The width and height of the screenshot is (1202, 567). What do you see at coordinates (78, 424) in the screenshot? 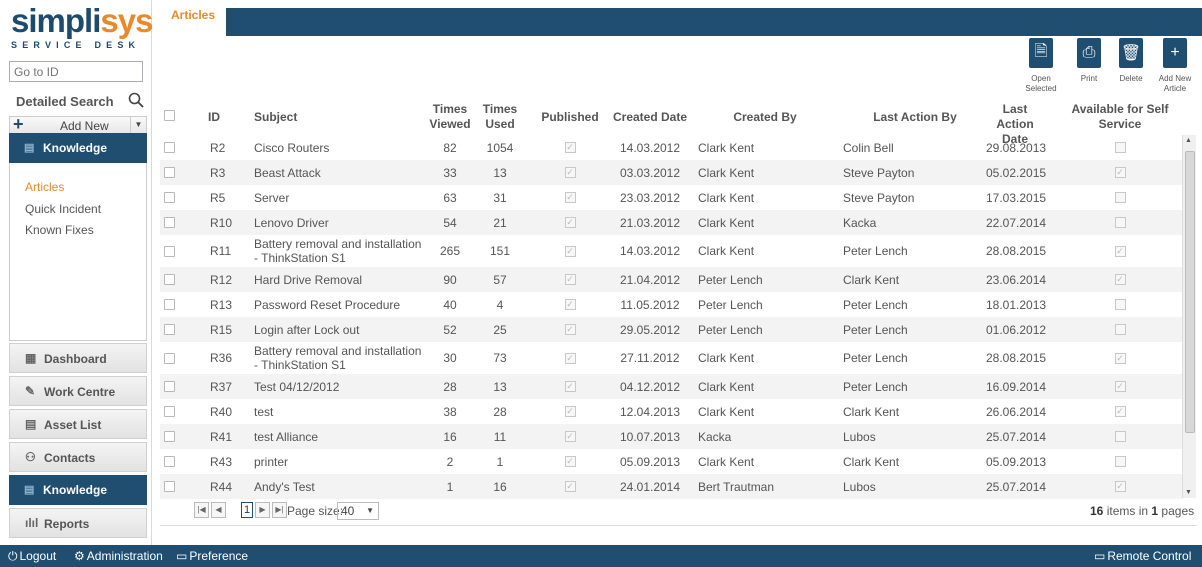
I see `nav-asset-list: ▤ Asset List` at bounding box center [78, 424].